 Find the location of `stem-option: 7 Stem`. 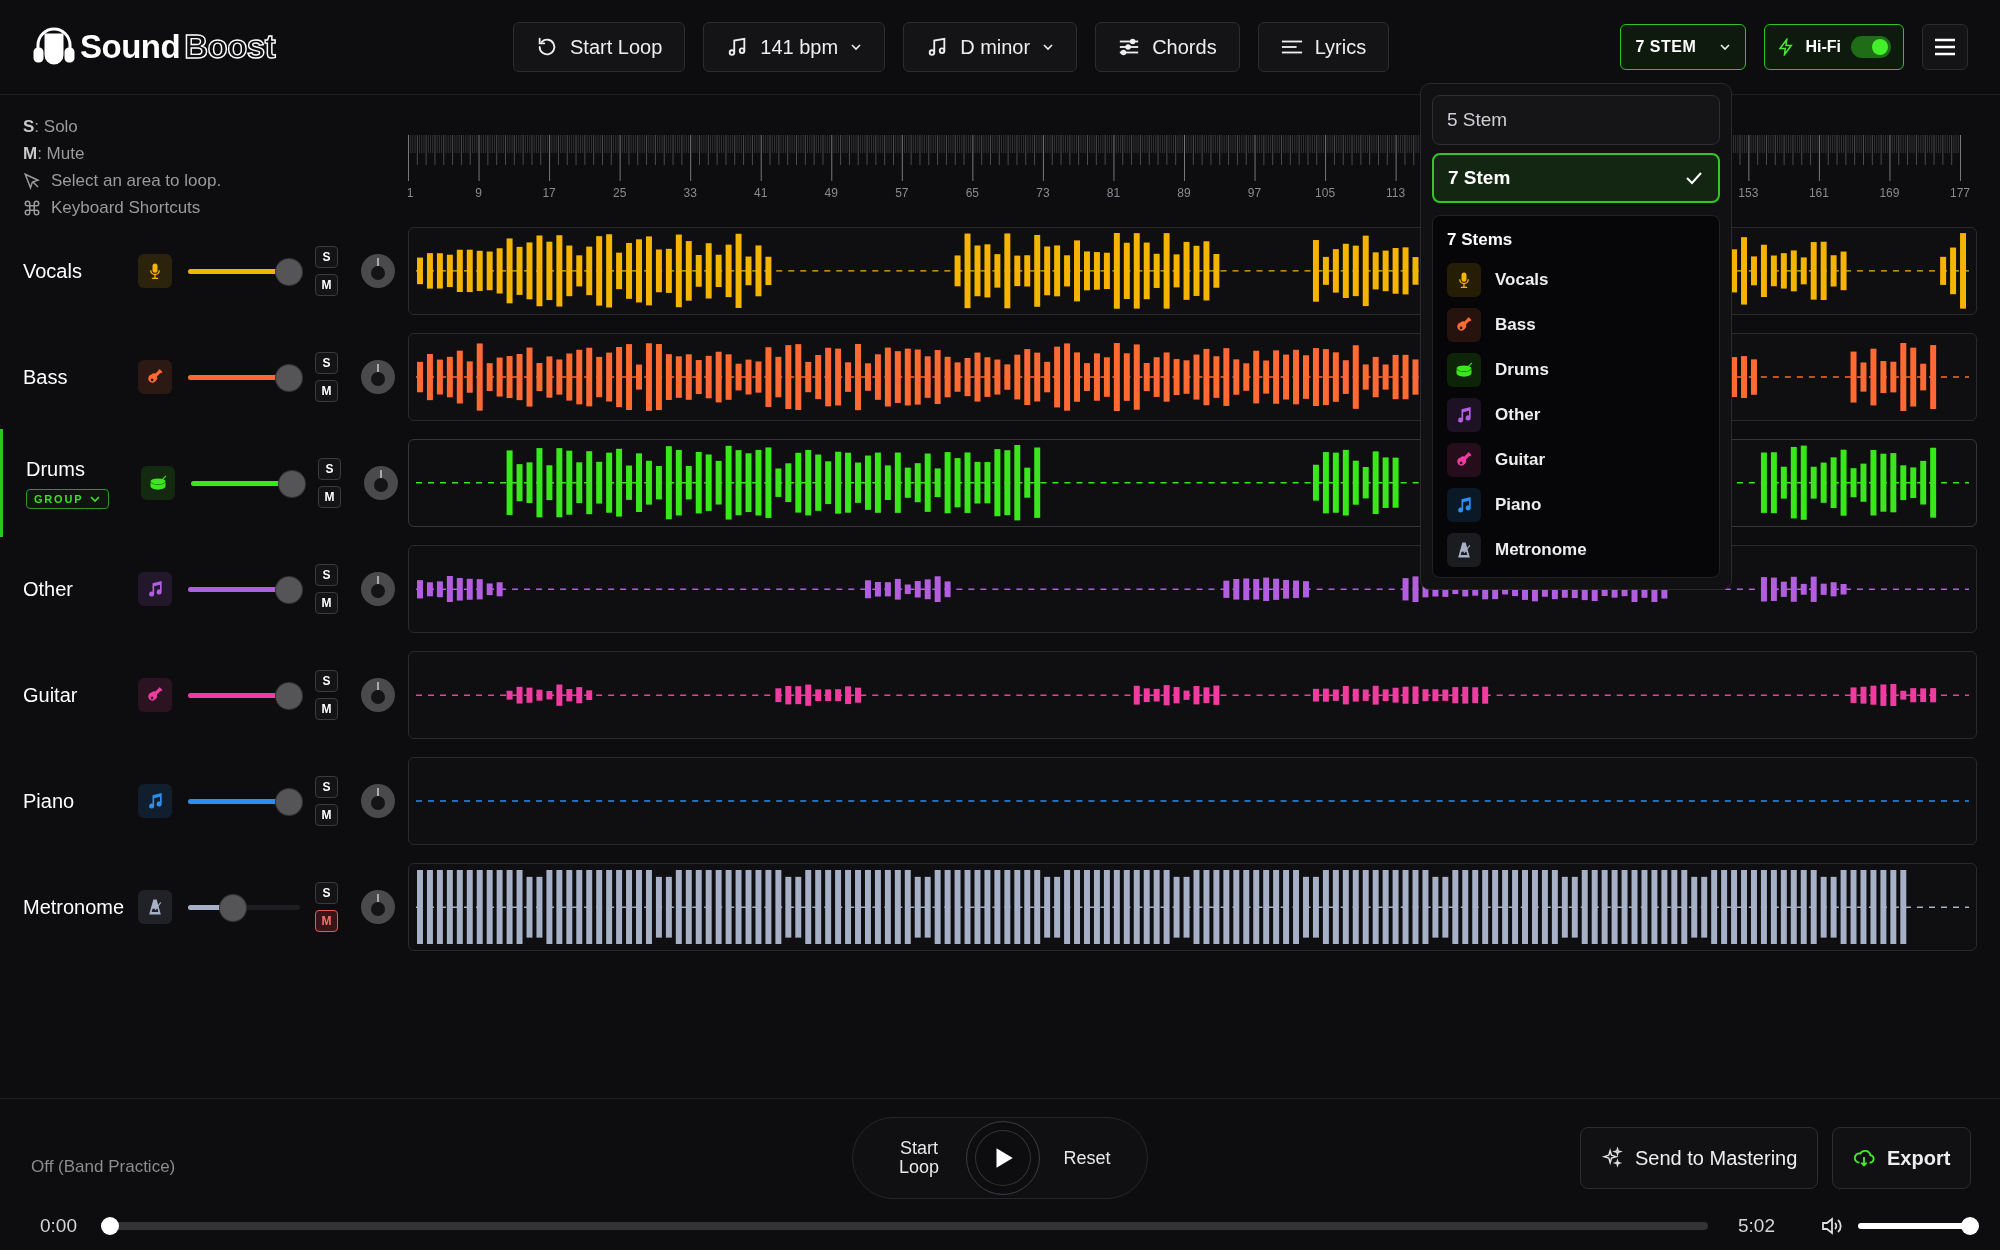

stem-option: 7 Stem is located at coordinates (1576, 178).